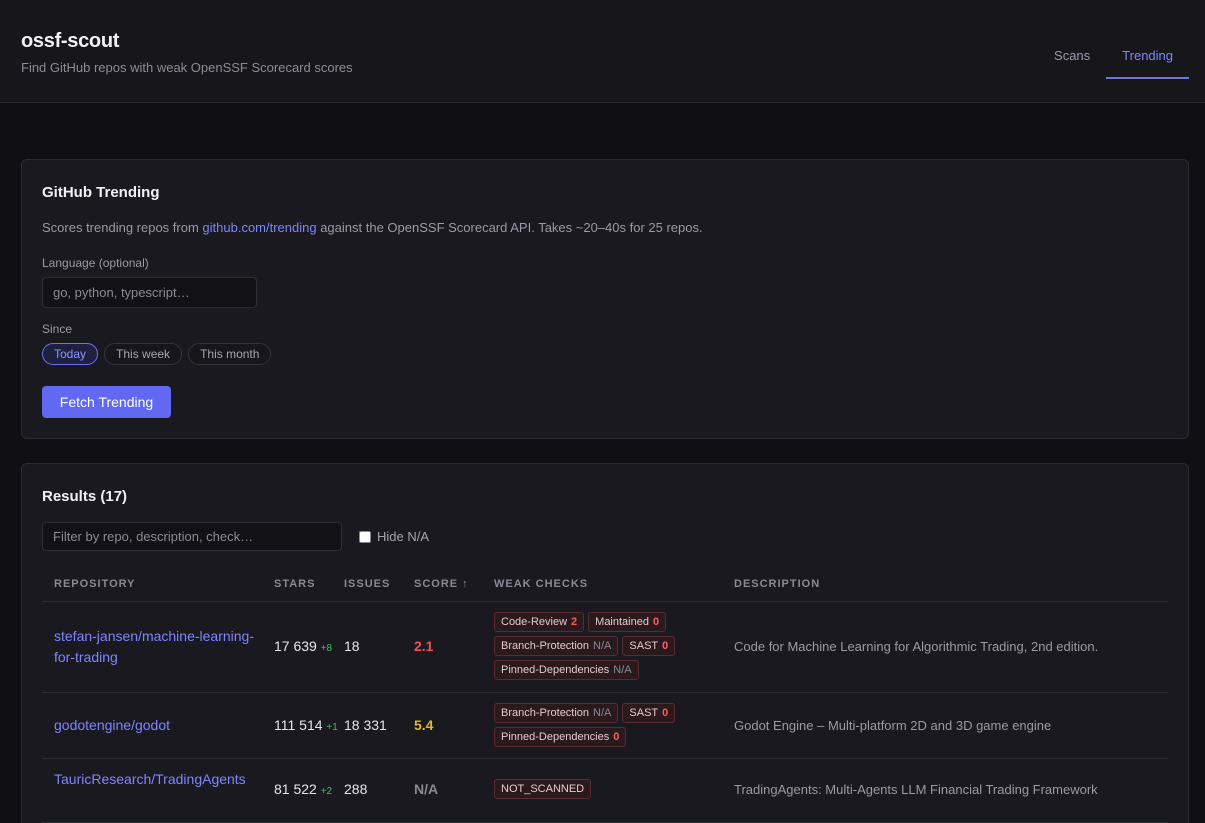 This screenshot has width=1205, height=823. What do you see at coordinates (352, 646) in the screenshot?
I see `issues-count: 18` at bounding box center [352, 646].